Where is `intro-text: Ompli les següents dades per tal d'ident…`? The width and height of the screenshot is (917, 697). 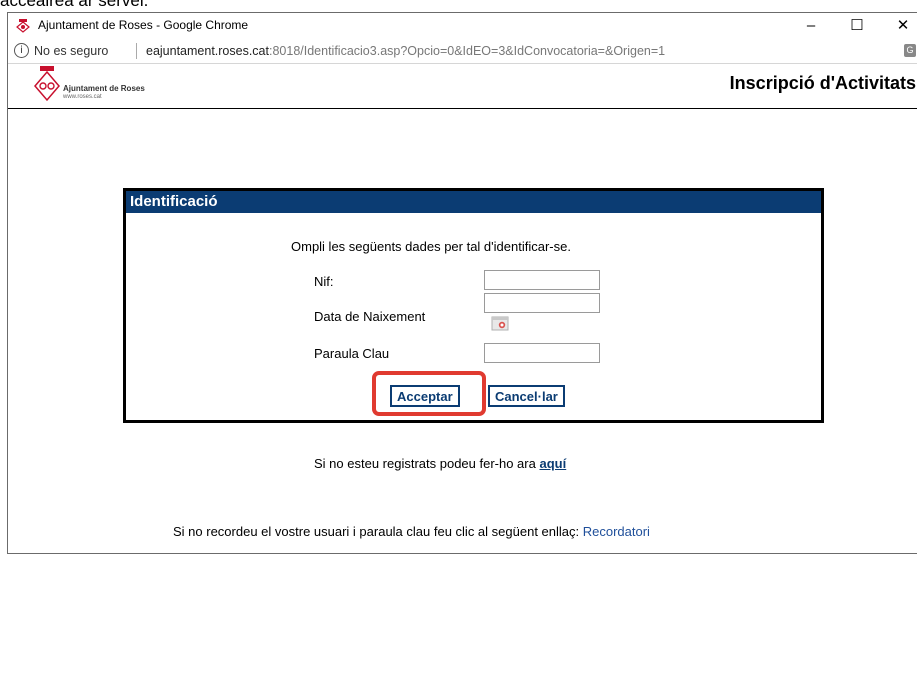
intro-text: Ompli les següents dades per tal d'ident… is located at coordinates (431, 246).